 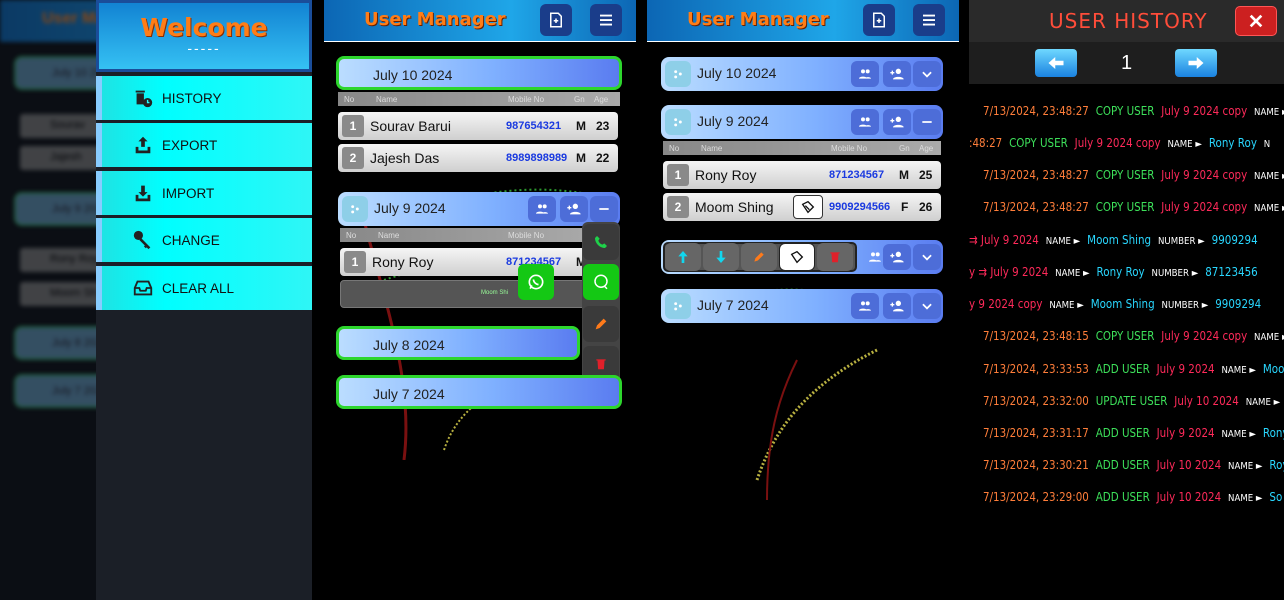 I want to click on history-timestamp: 7/13/2024, 23:31:17, so click(x=1036, y=433).